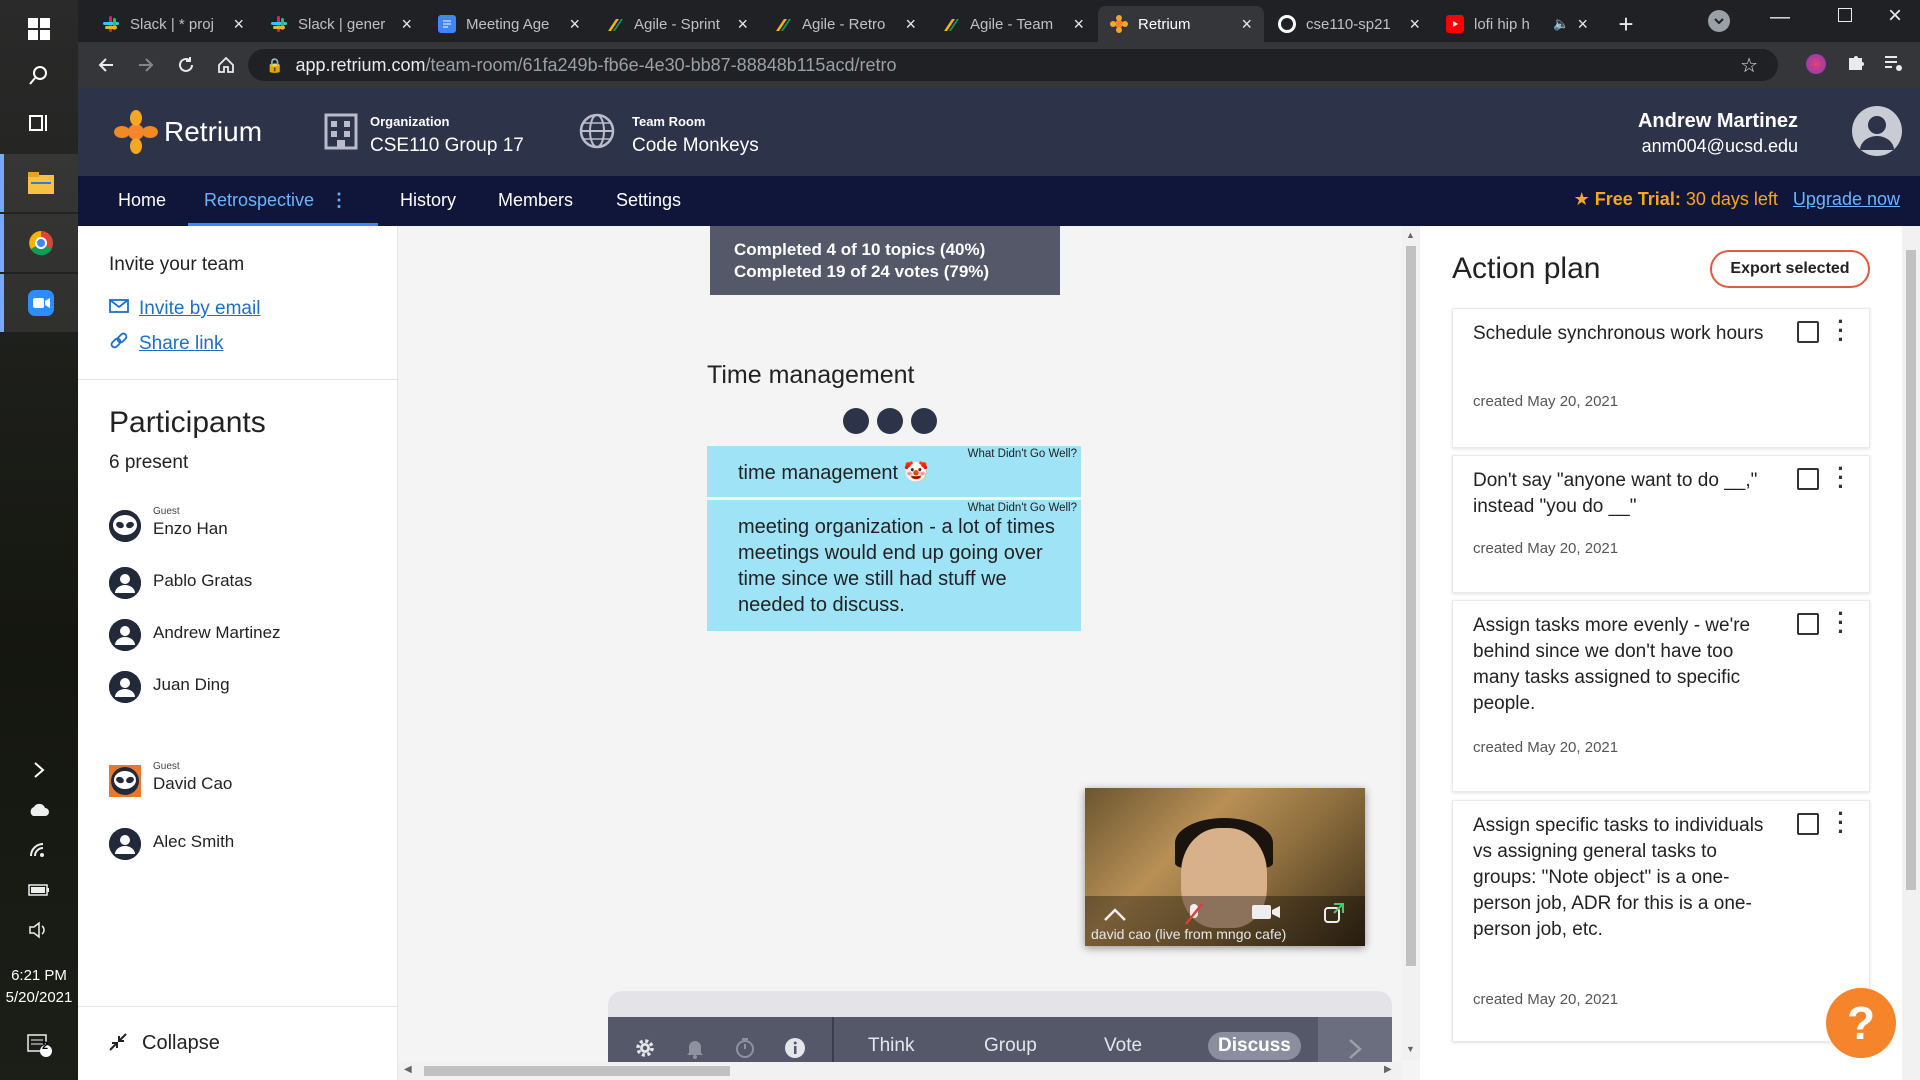 The width and height of the screenshot is (1920, 1080). What do you see at coordinates (1225, 867) in the screenshot?
I see `video-call-tile: david cao (live from mngo cafe)` at bounding box center [1225, 867].